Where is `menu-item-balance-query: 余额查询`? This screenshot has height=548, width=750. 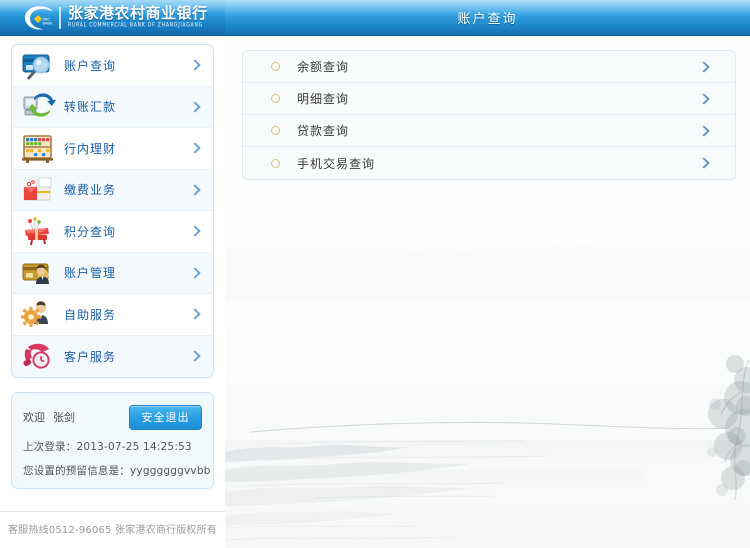
menu-item-balance-query: 余额查询 is located at coordinates (489, 67).